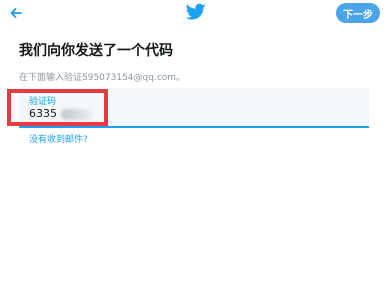  What do you see at coordinates (43, 113) in the screenshot?
I see `code-input-value: 6335` at bounding box center [43, 113].